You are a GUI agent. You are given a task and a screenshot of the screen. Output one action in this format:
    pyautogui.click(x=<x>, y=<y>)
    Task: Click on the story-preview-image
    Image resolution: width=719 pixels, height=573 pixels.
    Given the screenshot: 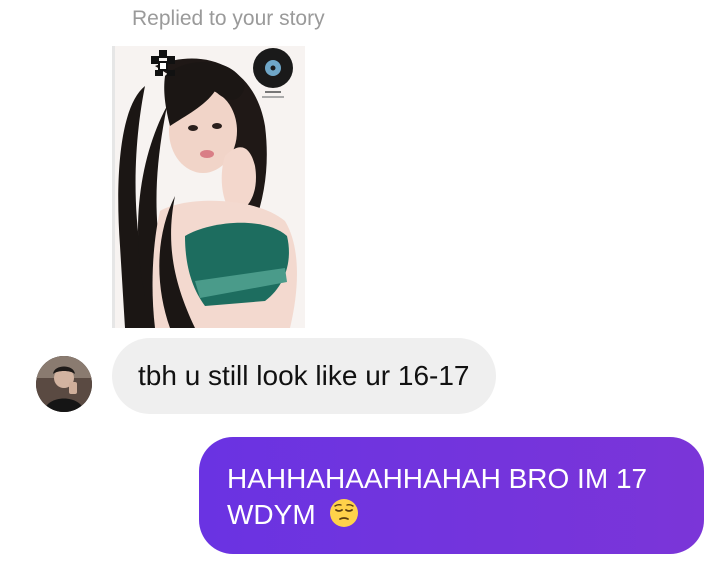 What is the action you would take?
    pyautogui.click(x=208, y=187)
    